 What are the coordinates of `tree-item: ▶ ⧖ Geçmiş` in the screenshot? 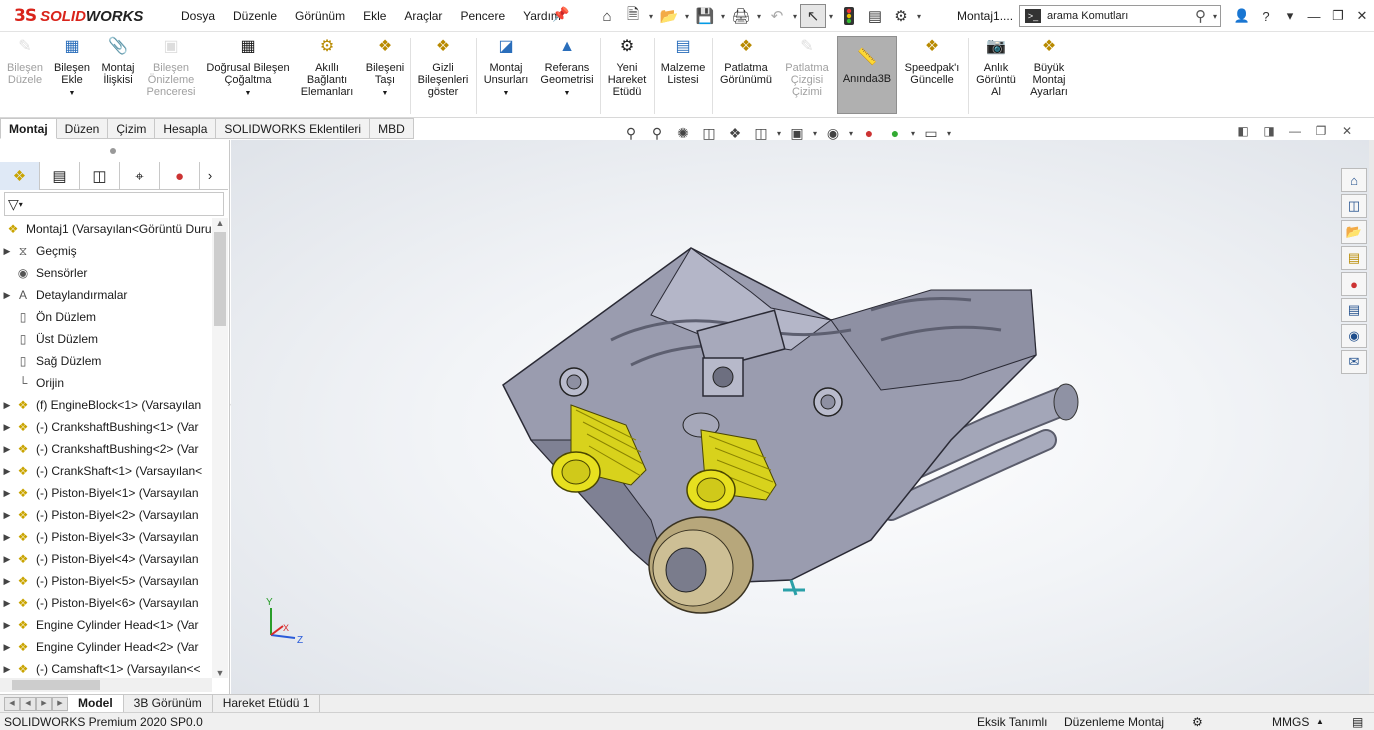 It's located at (106, 251).